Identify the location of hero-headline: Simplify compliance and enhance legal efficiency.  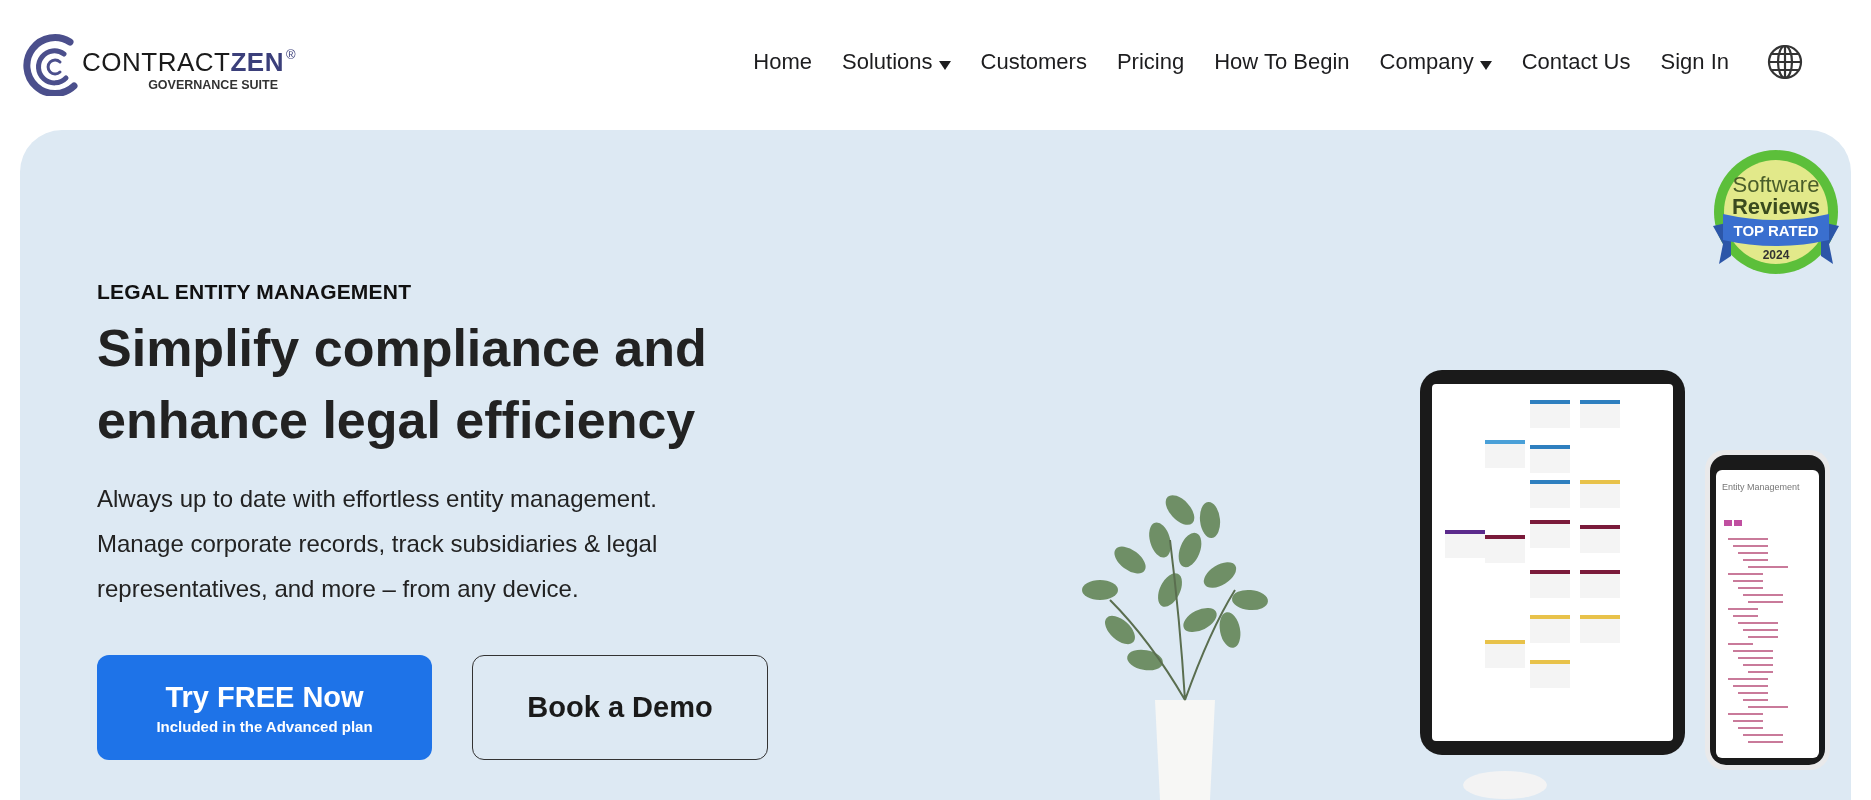
(402, 384).